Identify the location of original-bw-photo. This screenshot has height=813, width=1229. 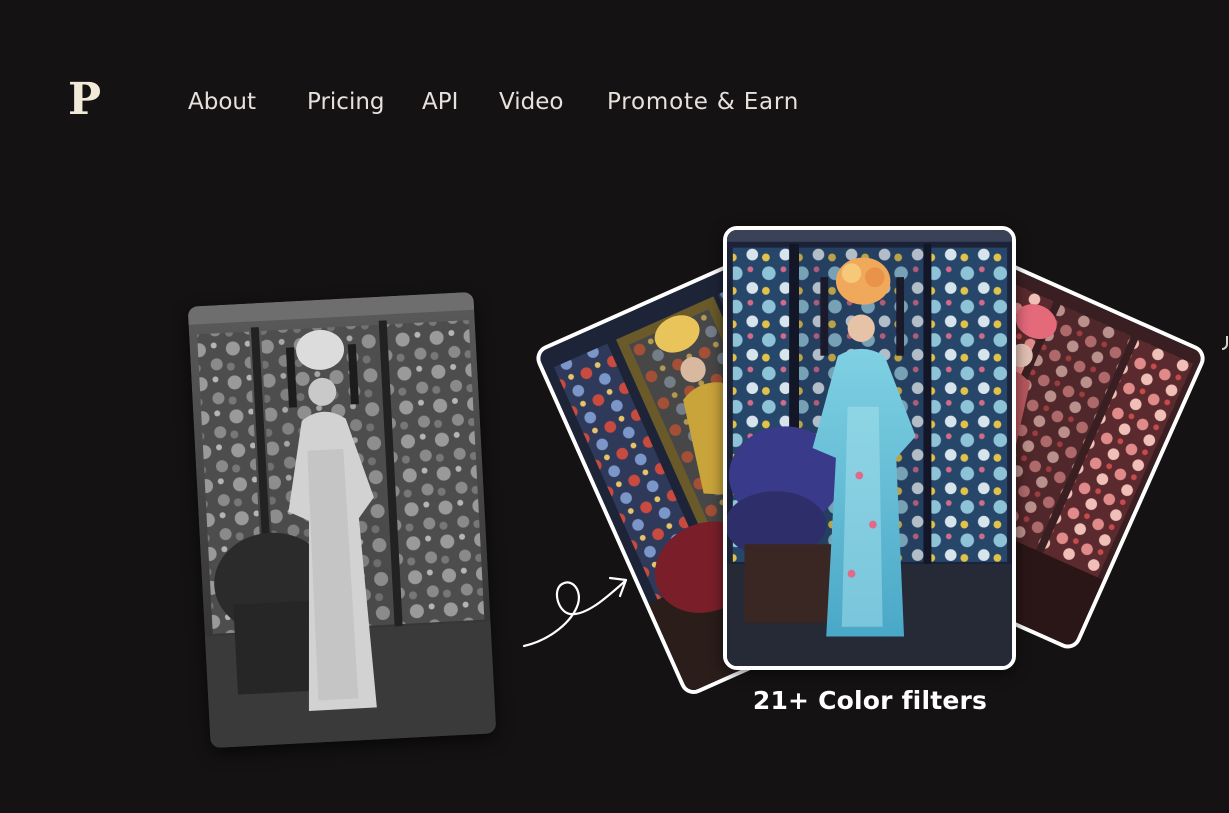
(342, 520).